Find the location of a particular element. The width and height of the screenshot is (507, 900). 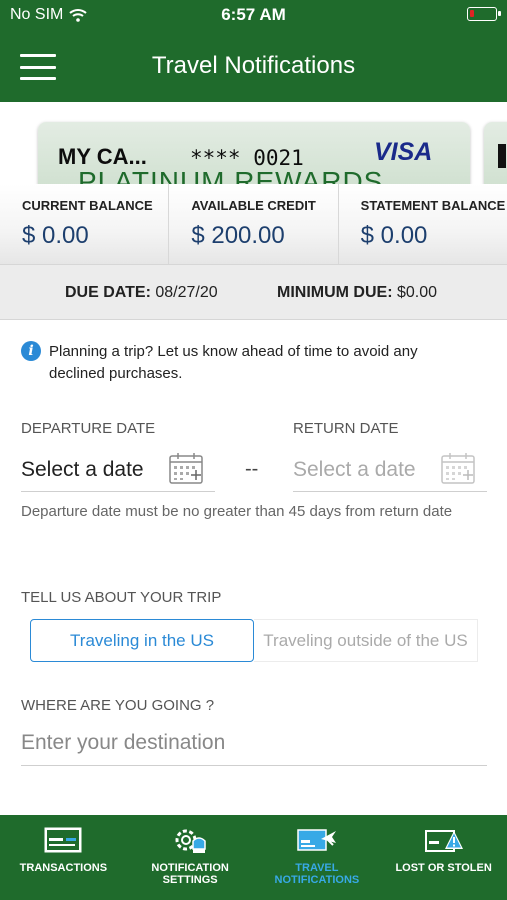

balance-label: STATEMENT BALANCE is located at coordinates (433, 205).